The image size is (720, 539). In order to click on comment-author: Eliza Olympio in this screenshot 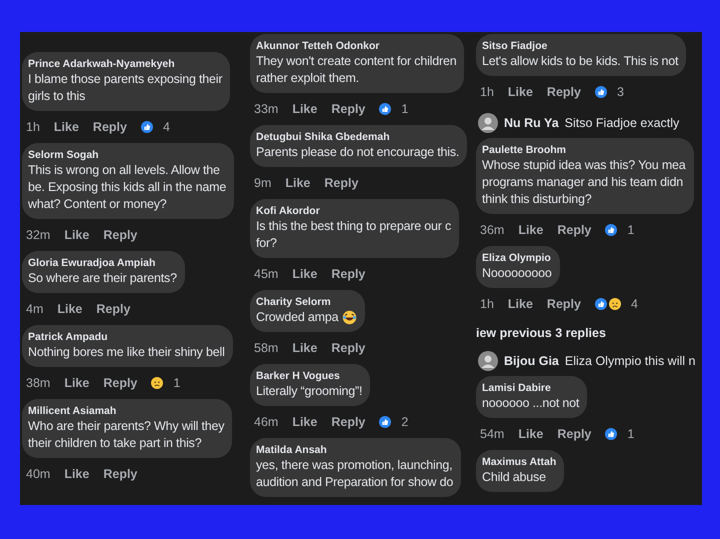, I will do `click(517, 258)`.